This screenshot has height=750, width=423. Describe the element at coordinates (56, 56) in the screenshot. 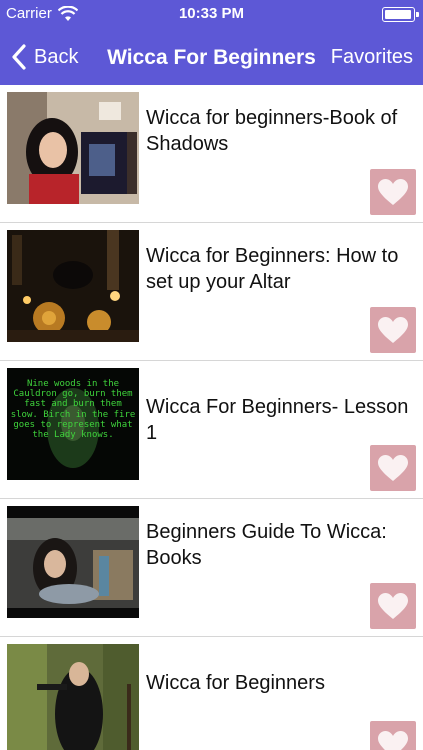

I see `back-label: Back` at that location.